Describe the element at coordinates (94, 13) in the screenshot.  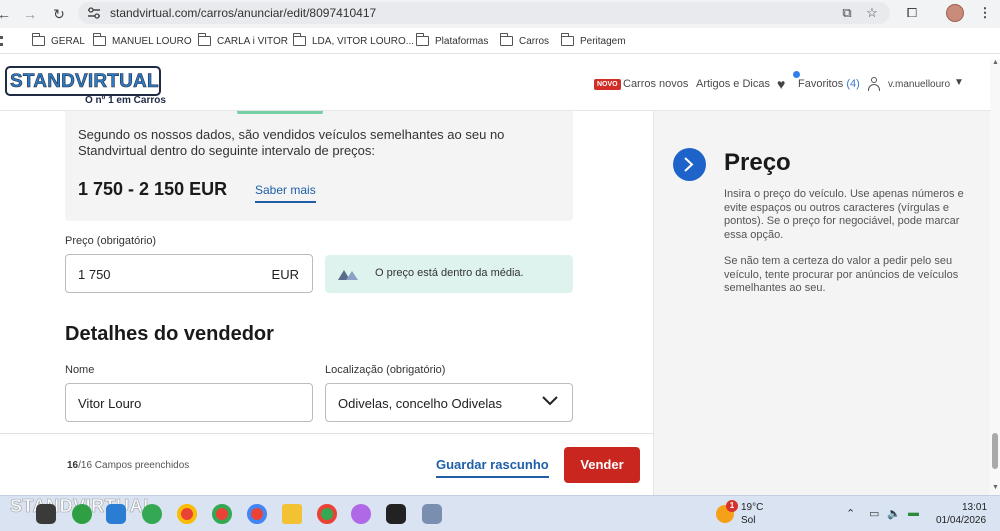
I see `site-info-icon` at that location.